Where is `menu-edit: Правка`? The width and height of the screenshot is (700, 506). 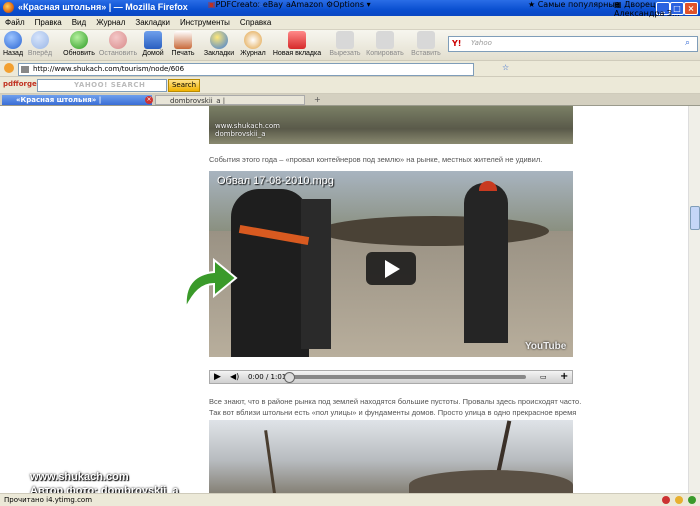
menu-edit: Правка is located at coordinates (48, 22).